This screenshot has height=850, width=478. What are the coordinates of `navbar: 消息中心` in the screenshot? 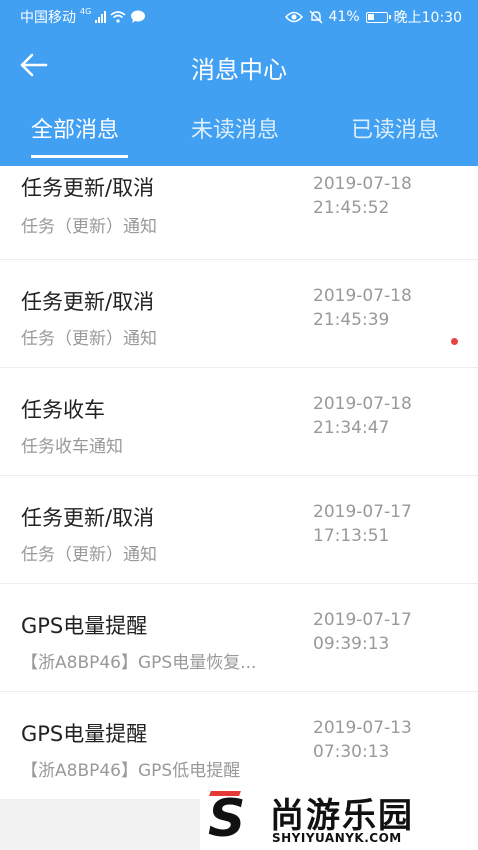 It's located at (239, 65).